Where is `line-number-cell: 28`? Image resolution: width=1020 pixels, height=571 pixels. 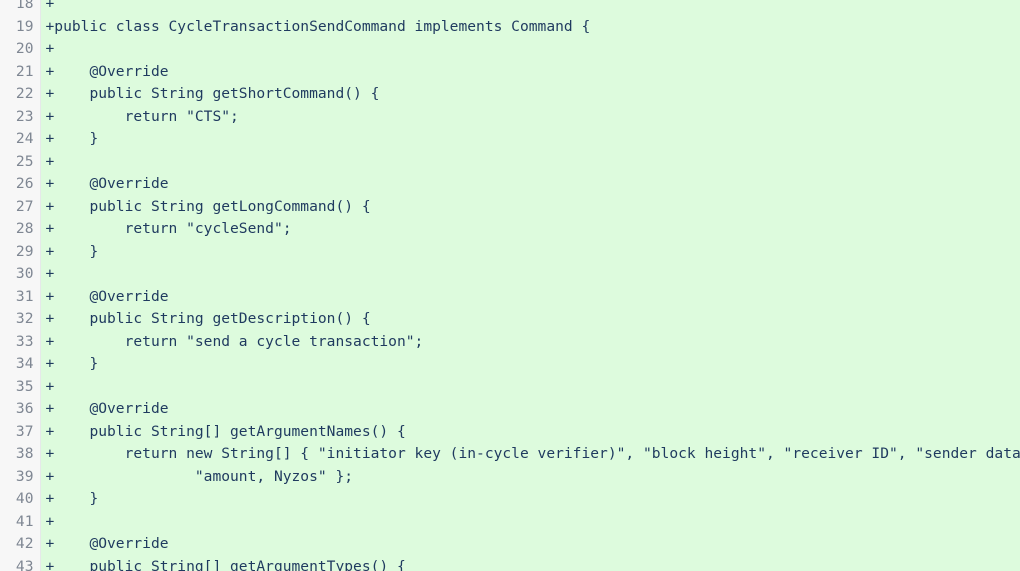
line-number-cell: 28 is located at coordinates (20, 229).